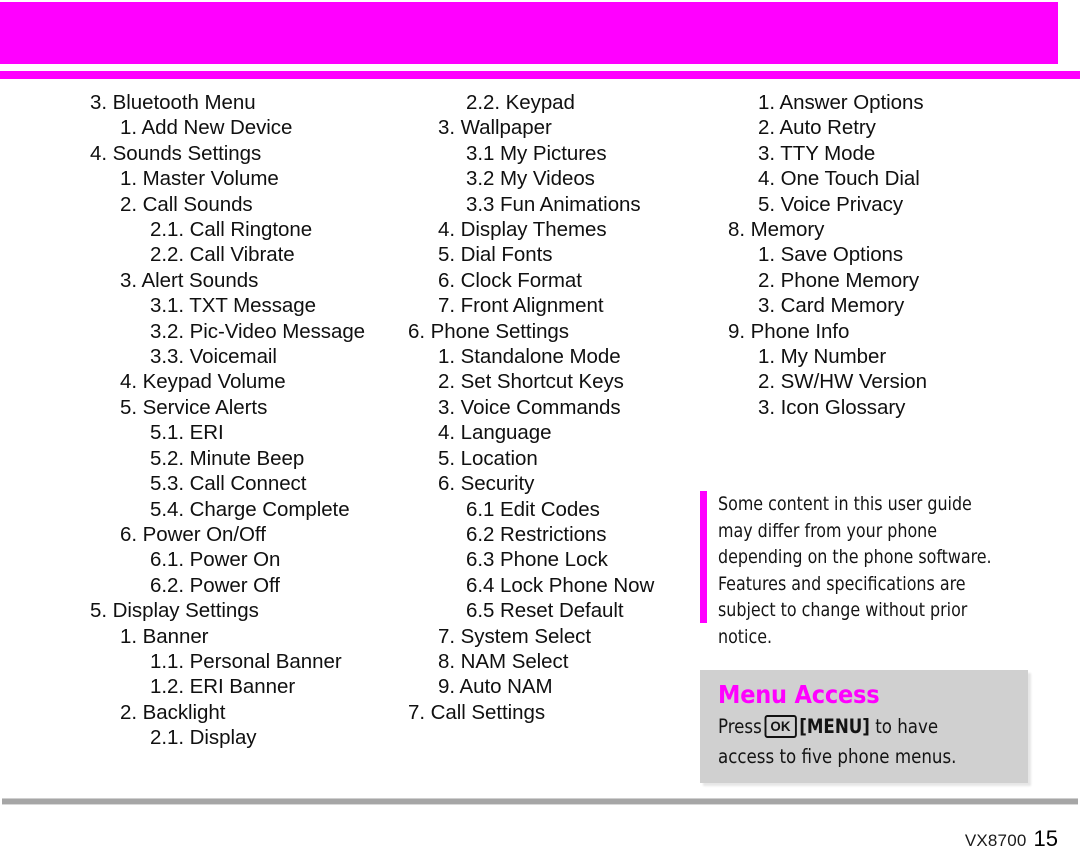 The height and width of the screenshot is (863, 1080). Describe the element at coordinates (193, 534) in the screenshot. I see `toc-entry: 6. Power On/Off` at that location.